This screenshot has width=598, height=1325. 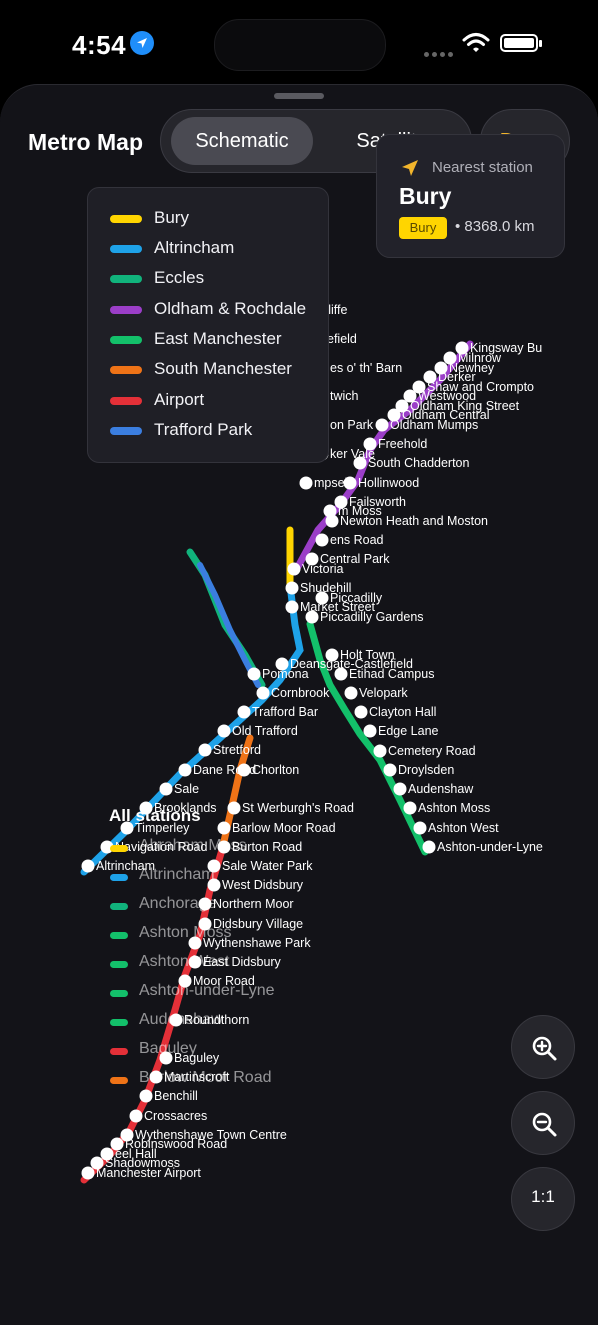 I want to click on station-label: Stretford, so click(x=237, y=750).